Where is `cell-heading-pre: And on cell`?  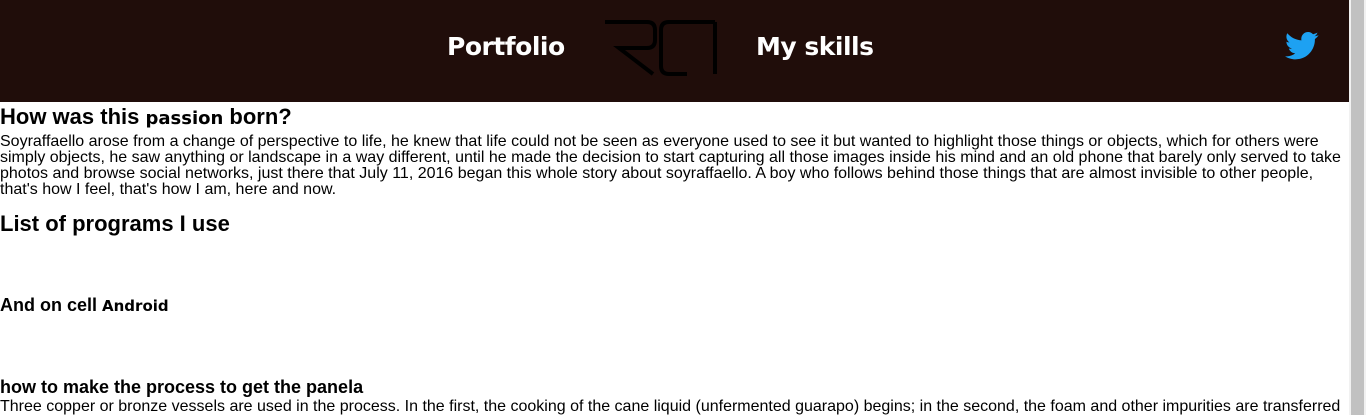
cell-heading-pre: And on cell is located at coordinates (51, 305).